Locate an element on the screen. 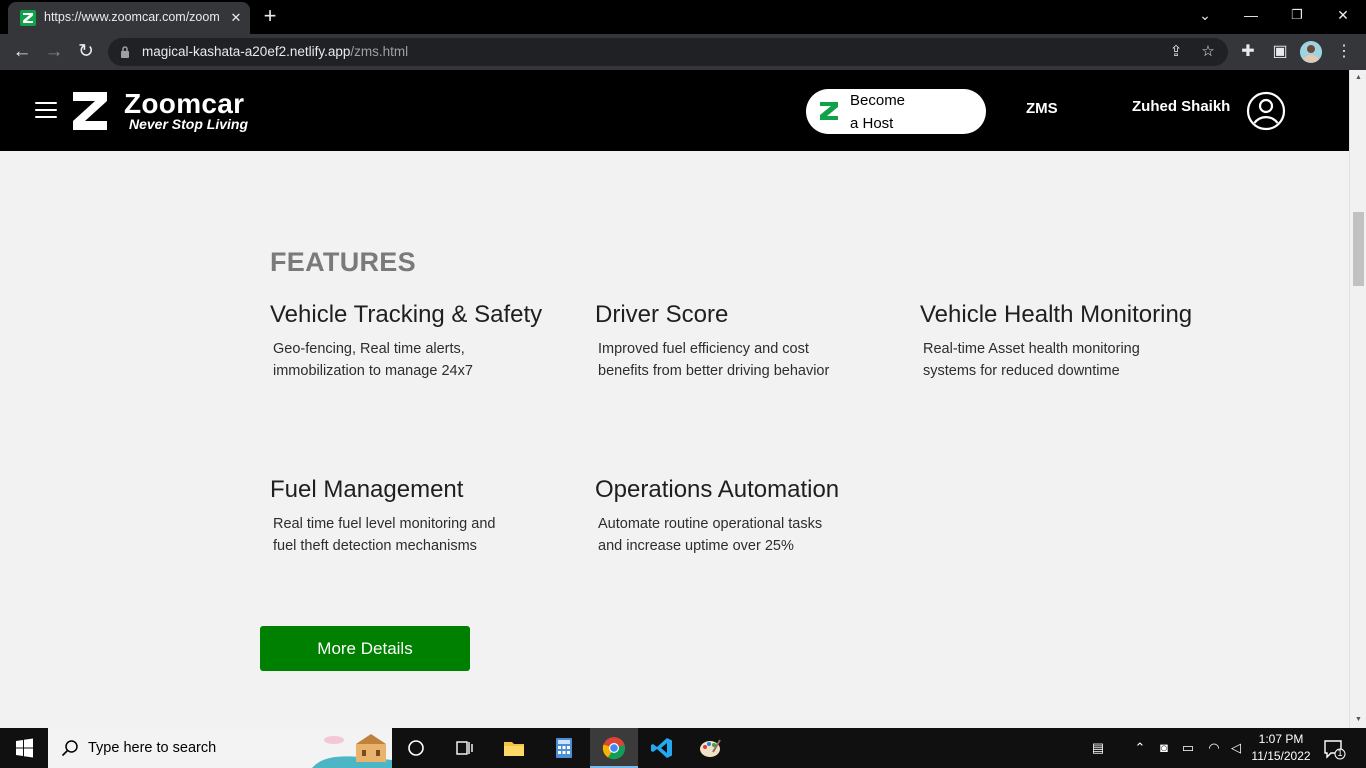 The image size is (1366, 768). become-host-button: Become a Host is located at coordinates (896, 111).